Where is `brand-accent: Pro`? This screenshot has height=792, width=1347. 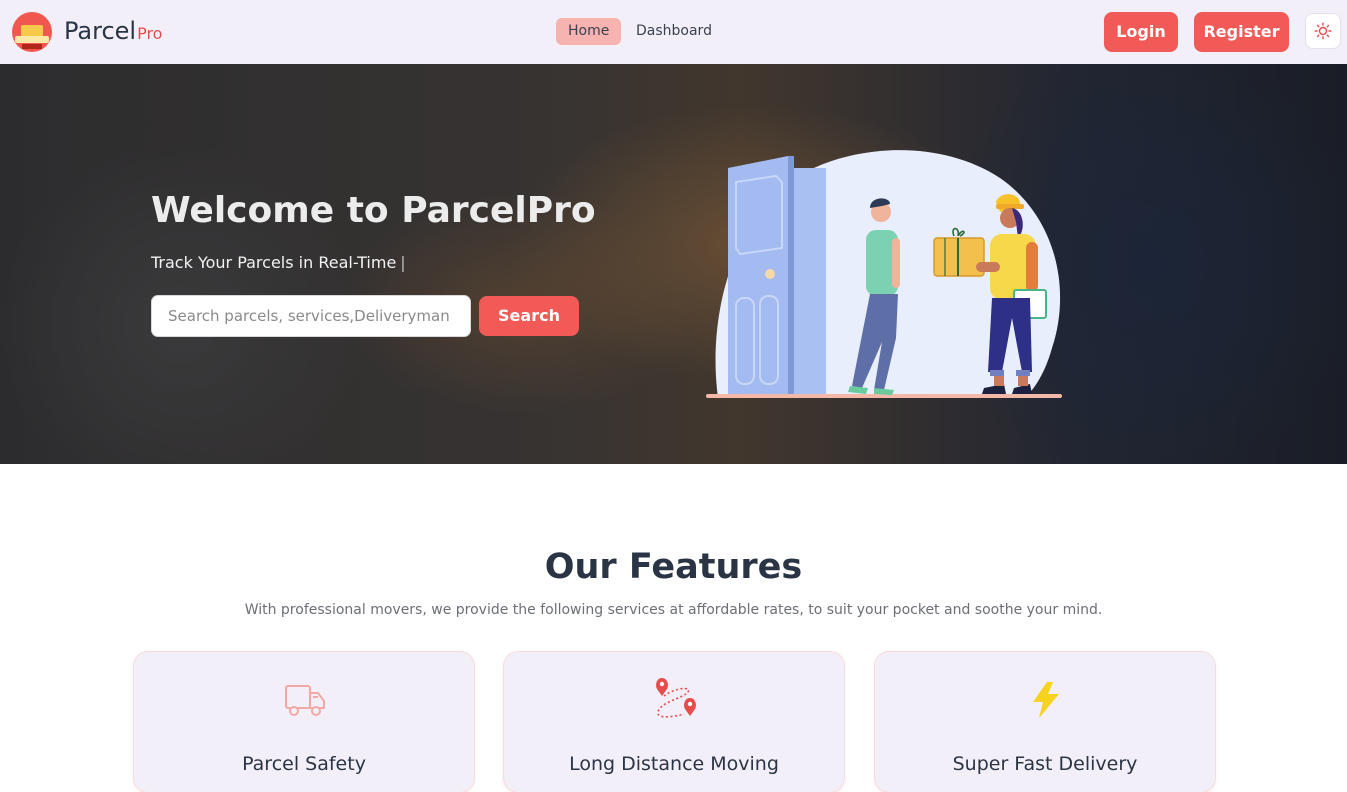
brand-accent: Pro is located at coordinates (150, 33).